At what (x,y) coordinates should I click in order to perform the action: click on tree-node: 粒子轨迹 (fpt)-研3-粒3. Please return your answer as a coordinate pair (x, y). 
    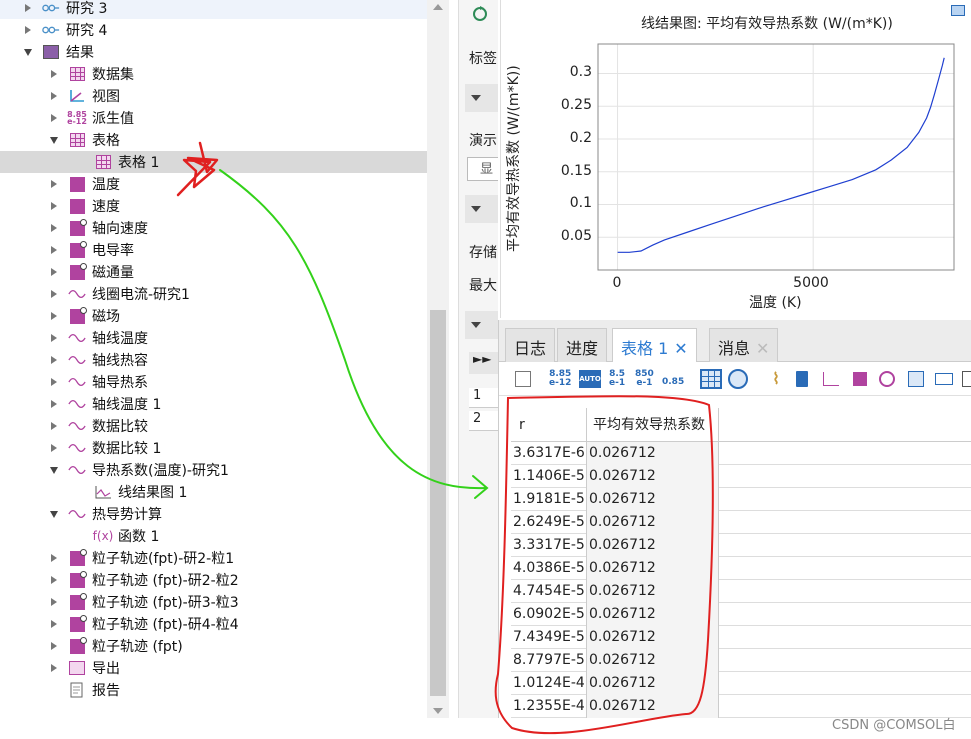
    Looking at the image, I should click on (214, 602).